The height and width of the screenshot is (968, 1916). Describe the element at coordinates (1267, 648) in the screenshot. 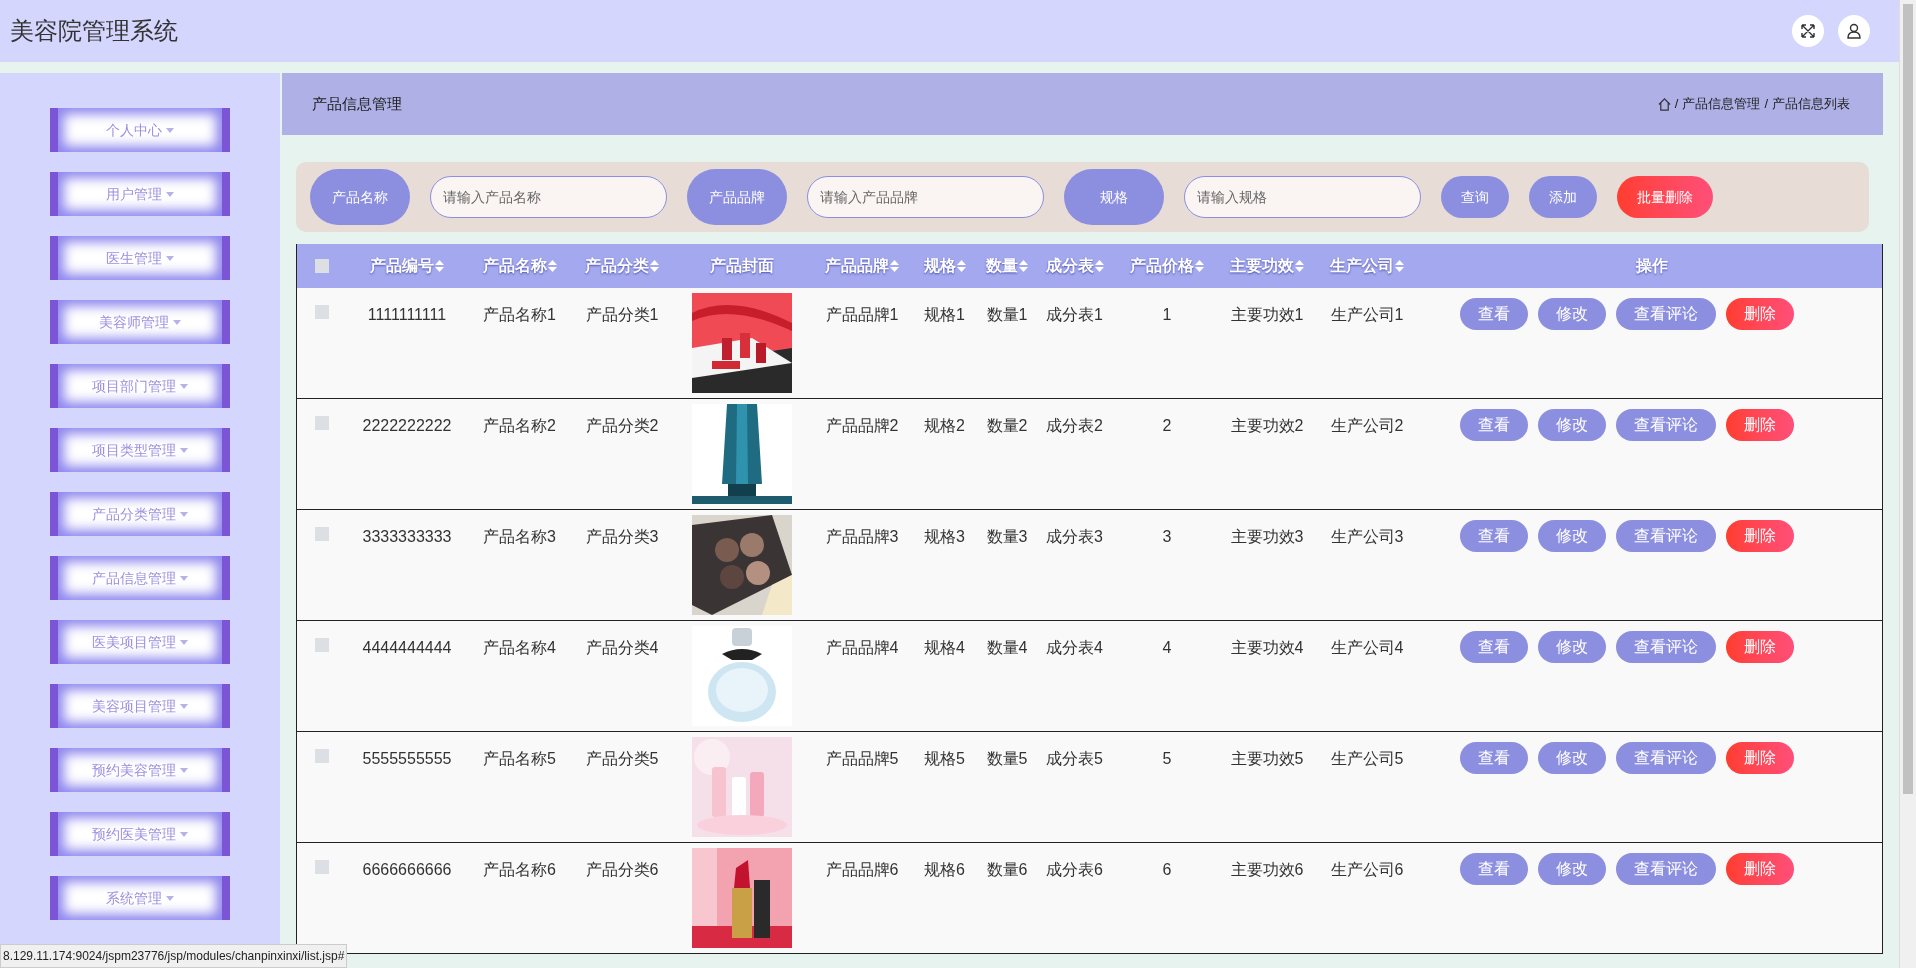

I see `table-cell-text: 主要功效4` at that location.